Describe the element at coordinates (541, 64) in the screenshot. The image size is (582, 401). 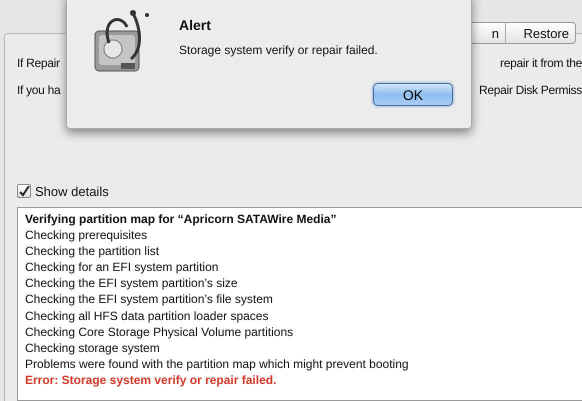
I see `instruction-text: repair it from the` at that location.